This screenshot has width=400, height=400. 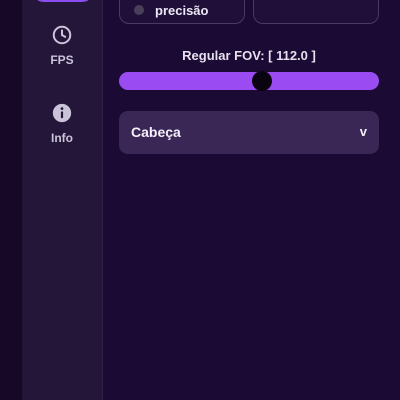 What do you see at coordinates (62, 113) in the screenshot?
I see `info-icon` at bounding box center [62, 113].